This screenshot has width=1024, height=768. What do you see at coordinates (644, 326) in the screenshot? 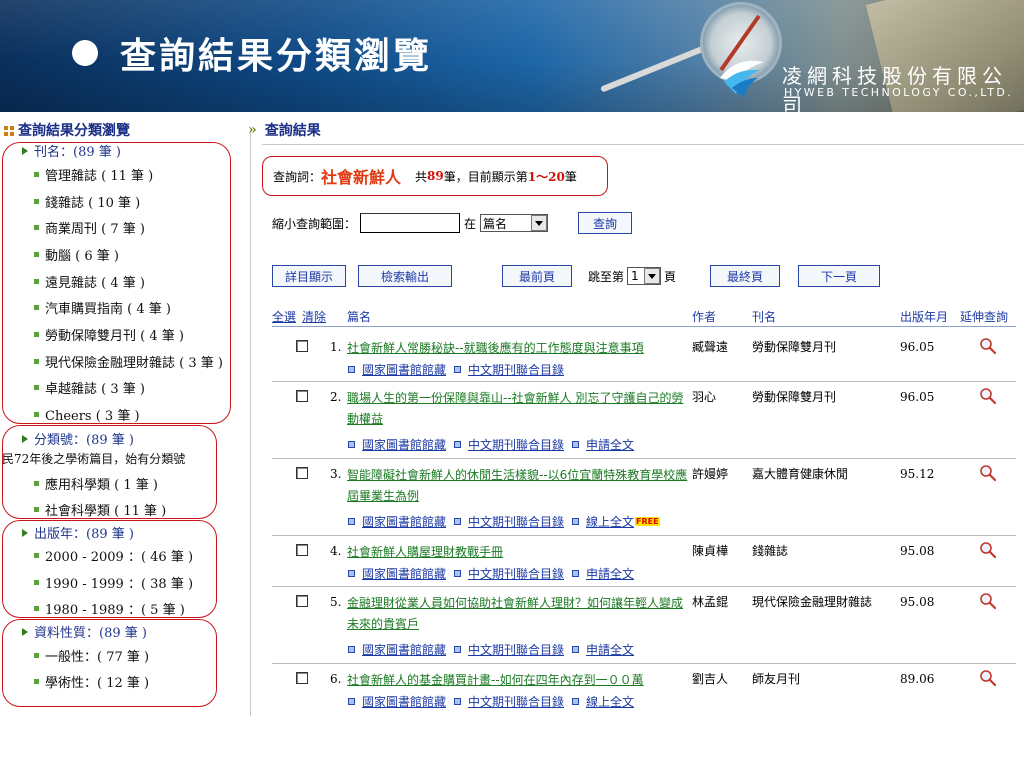
I see `header-rule` at bounding box center [644, 326].